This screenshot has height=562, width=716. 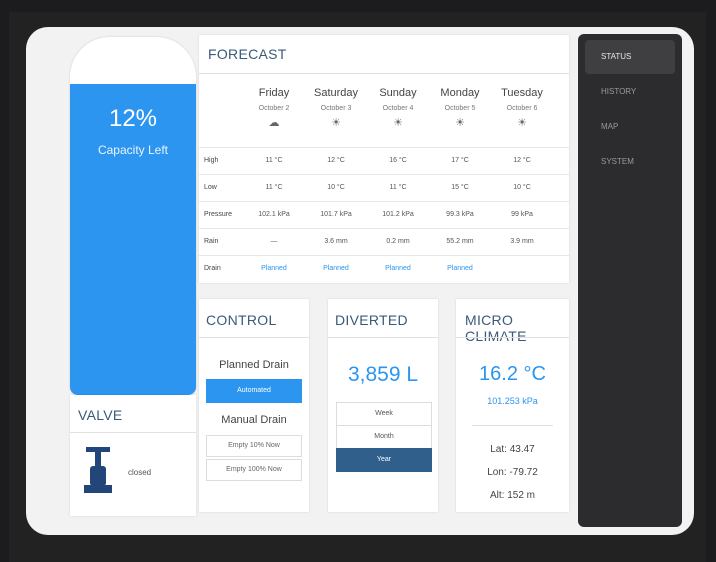 I want to click on period-month-button: Month, so click(x=384, y=437).